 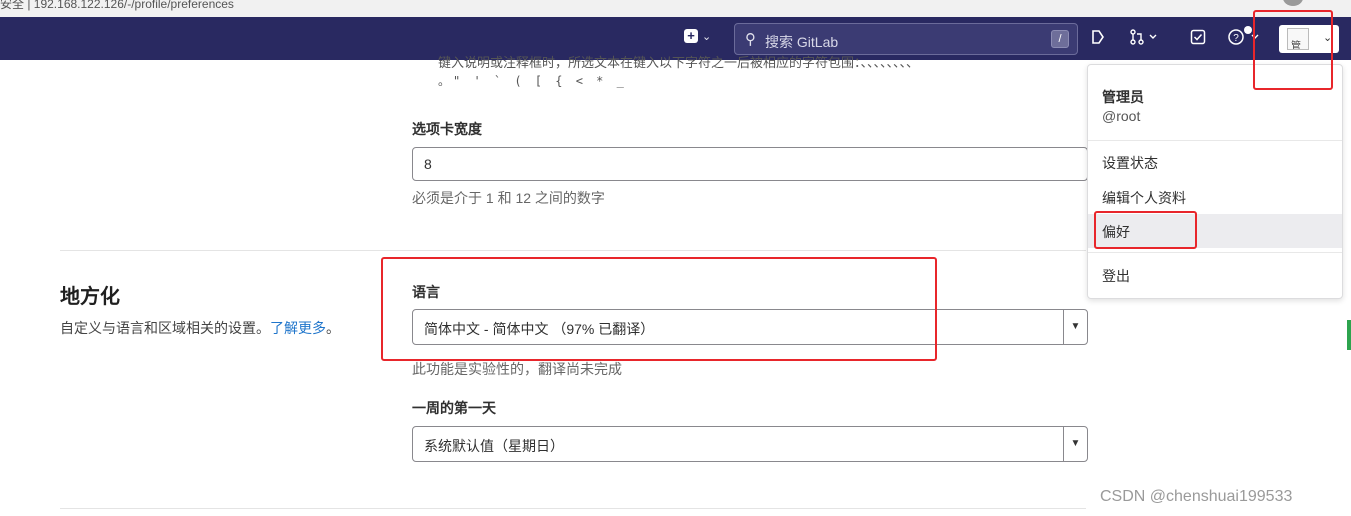 I want to click on user-handle: @root, so click(x=1121, y=116).